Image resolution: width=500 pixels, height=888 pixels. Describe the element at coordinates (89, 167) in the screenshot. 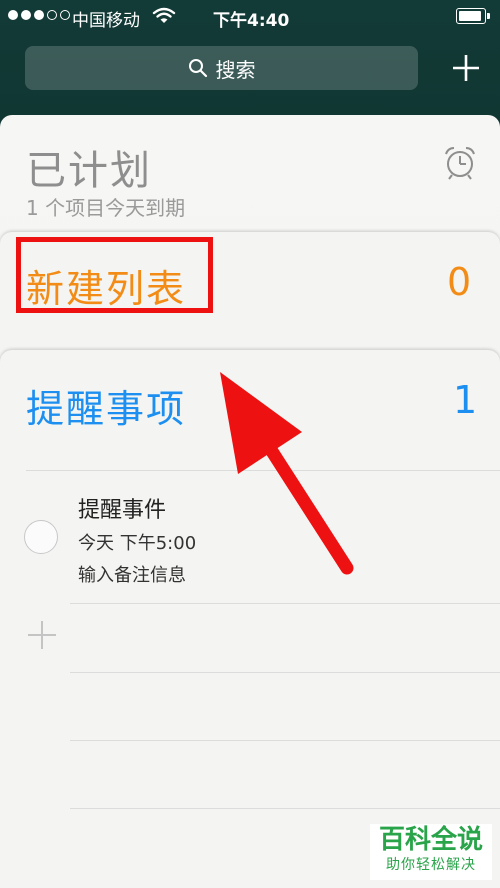

I see `scheduled-title: 已计划` at that location.